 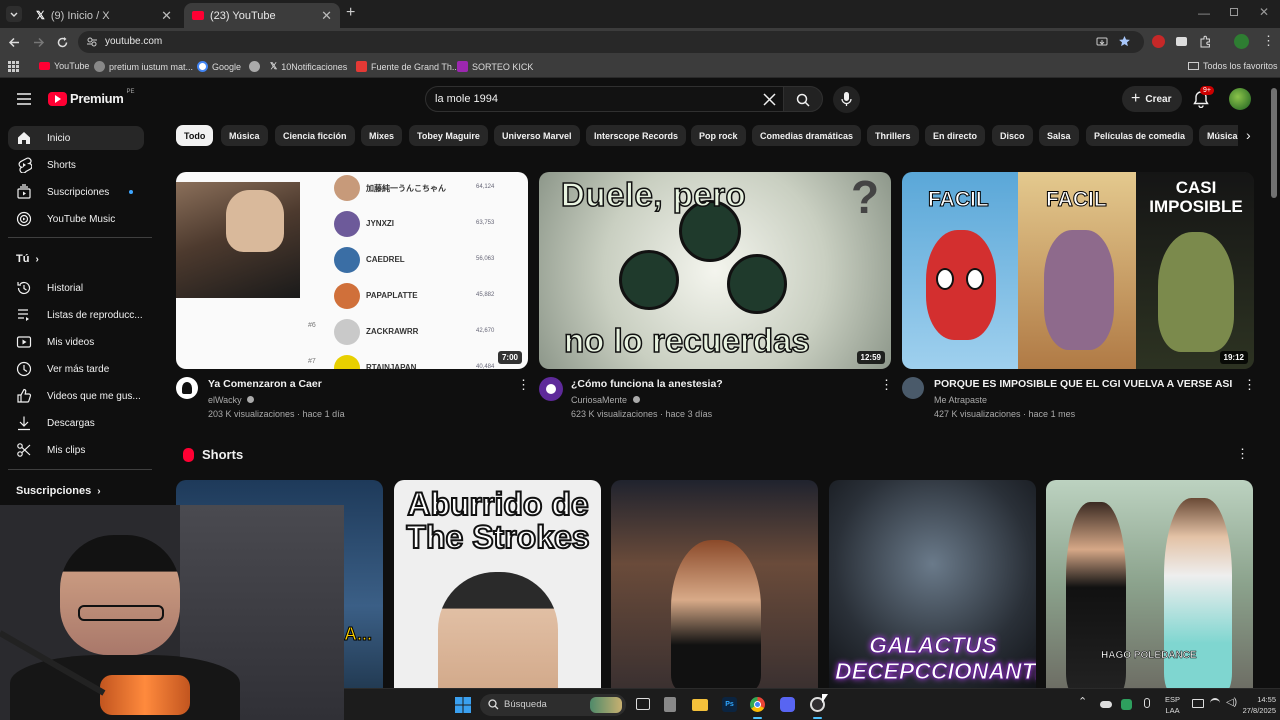 What do you see at coordinates (1012, 135) in the screenshot?
I see `filter-chip: Disco` at bounding box center [1012, 135].